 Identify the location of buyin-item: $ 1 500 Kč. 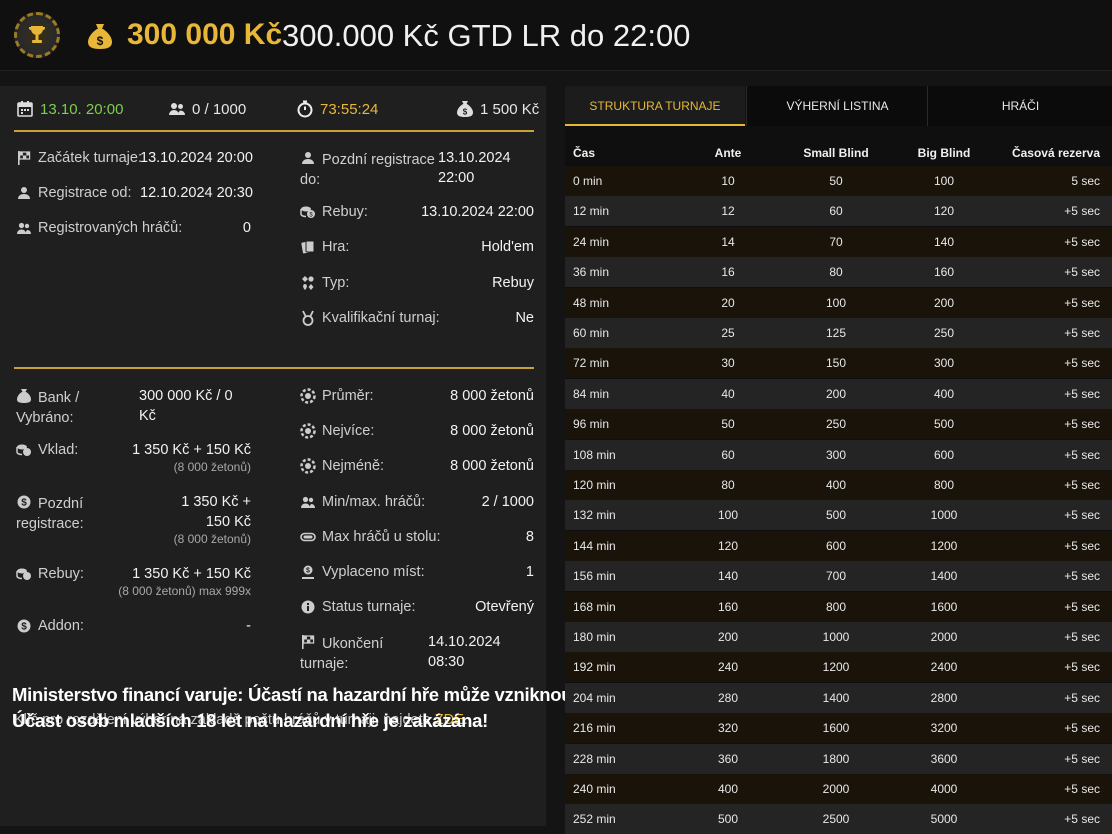
(497, 109).